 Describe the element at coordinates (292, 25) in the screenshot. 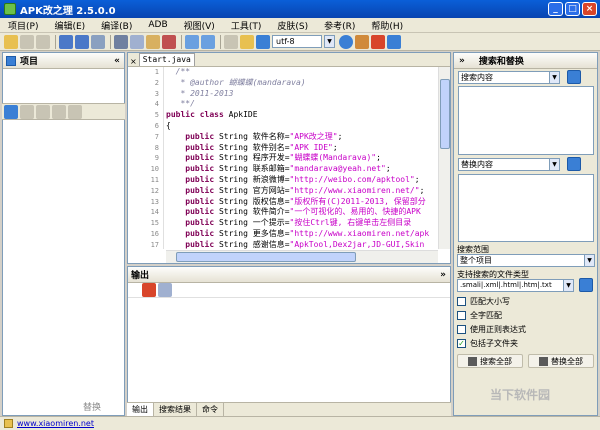

I see `menu-skin: 皮肤(S)` at that location.